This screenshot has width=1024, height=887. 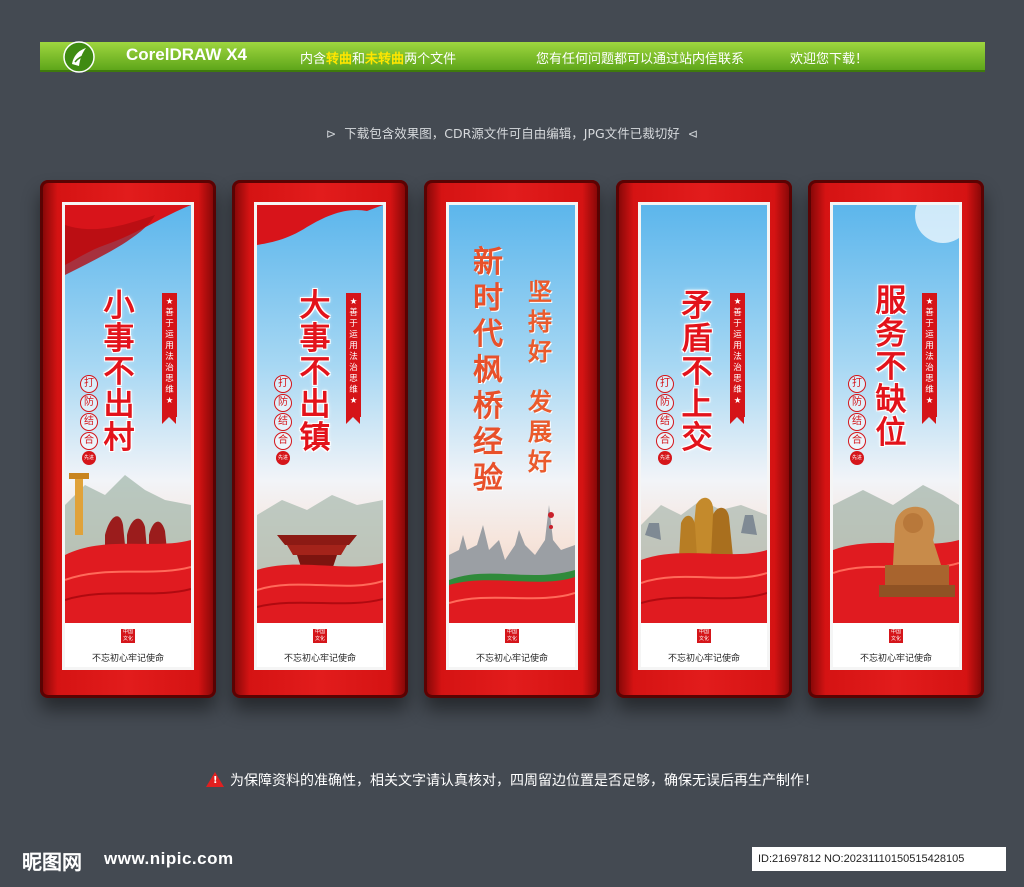 What do you see at coordinates (52, 862) in the screenshot?
I see `site-logo: 昵图网` at bounding box center [52, 862].